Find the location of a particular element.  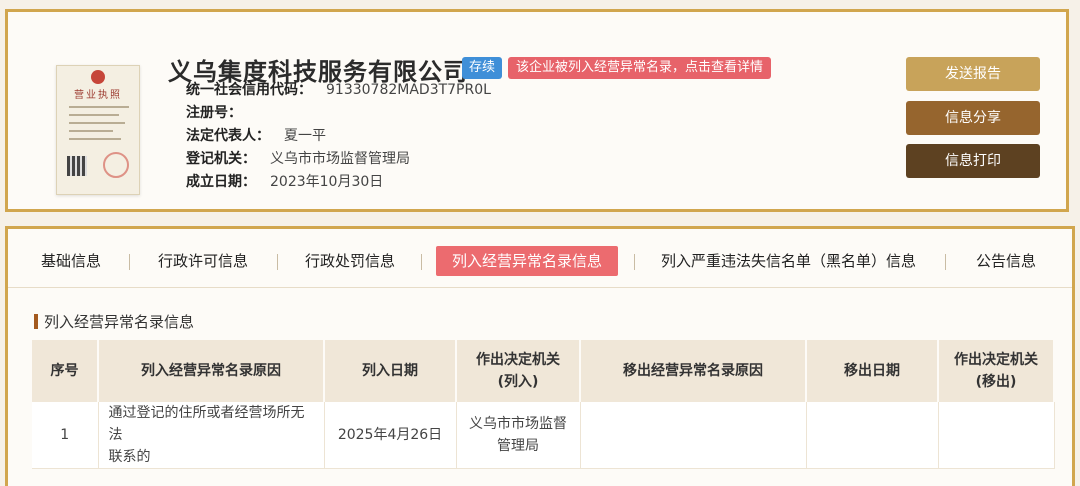

registration-authority-row: 登记机关： 义乌市市场监督管理局 is located at coordinates (298, 158).